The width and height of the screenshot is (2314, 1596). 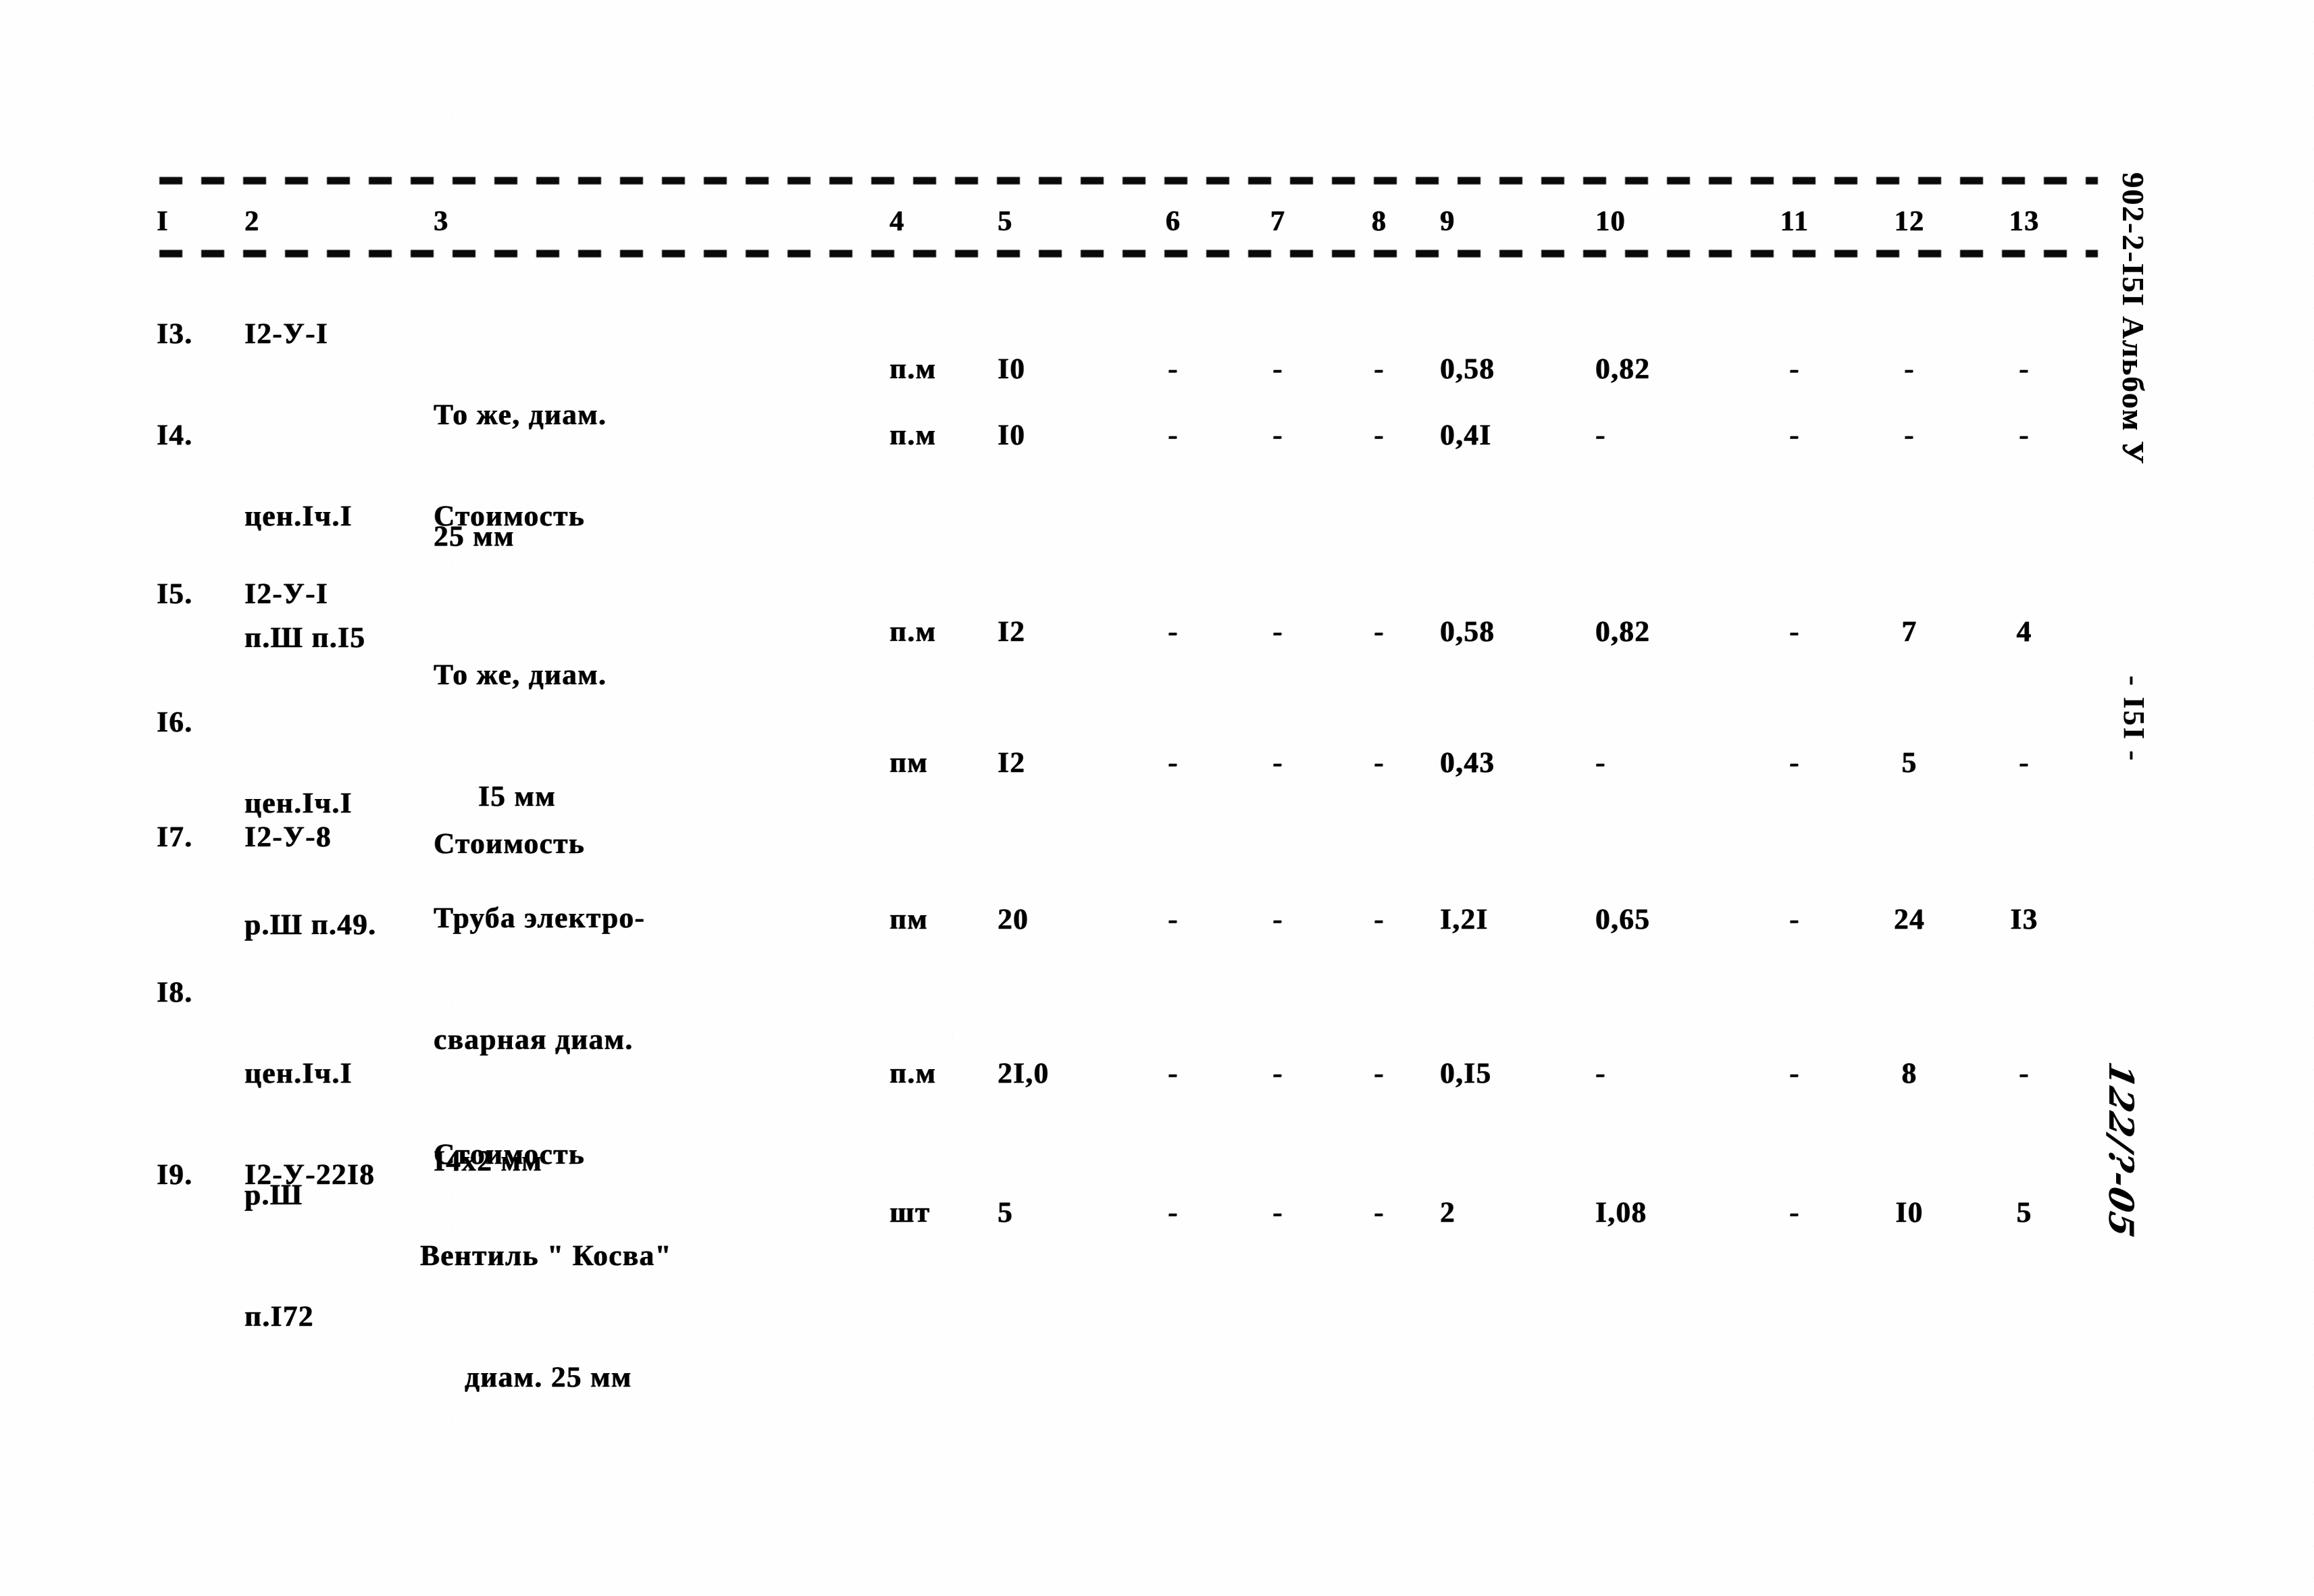 I want to click on row-code-line: п.I72, so click(x=279, y=1317).